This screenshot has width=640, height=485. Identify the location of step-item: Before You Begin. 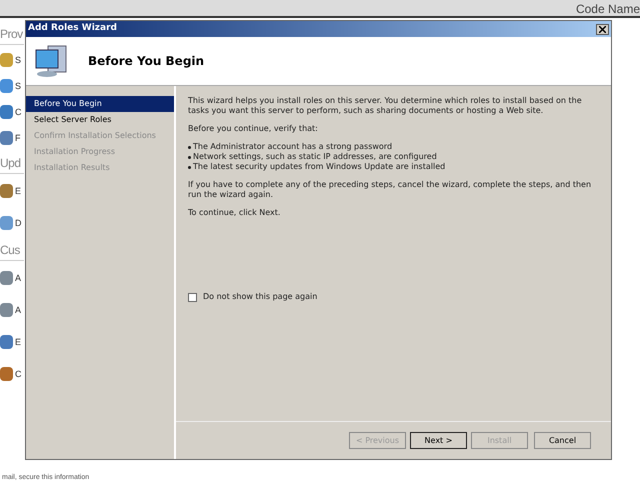
(100, 104).